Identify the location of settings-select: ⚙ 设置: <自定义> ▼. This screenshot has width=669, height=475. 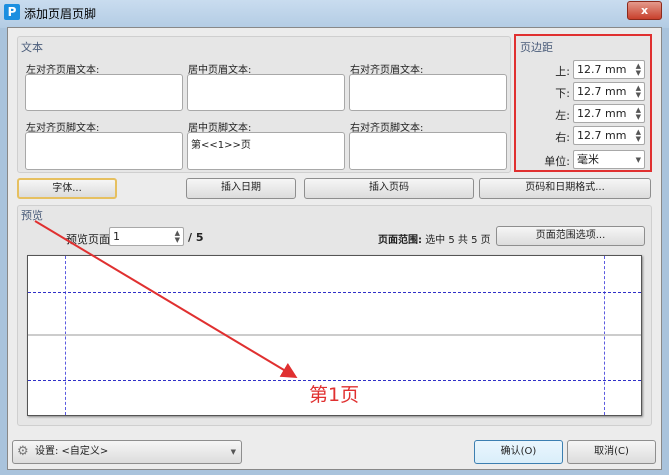
(127, 452).